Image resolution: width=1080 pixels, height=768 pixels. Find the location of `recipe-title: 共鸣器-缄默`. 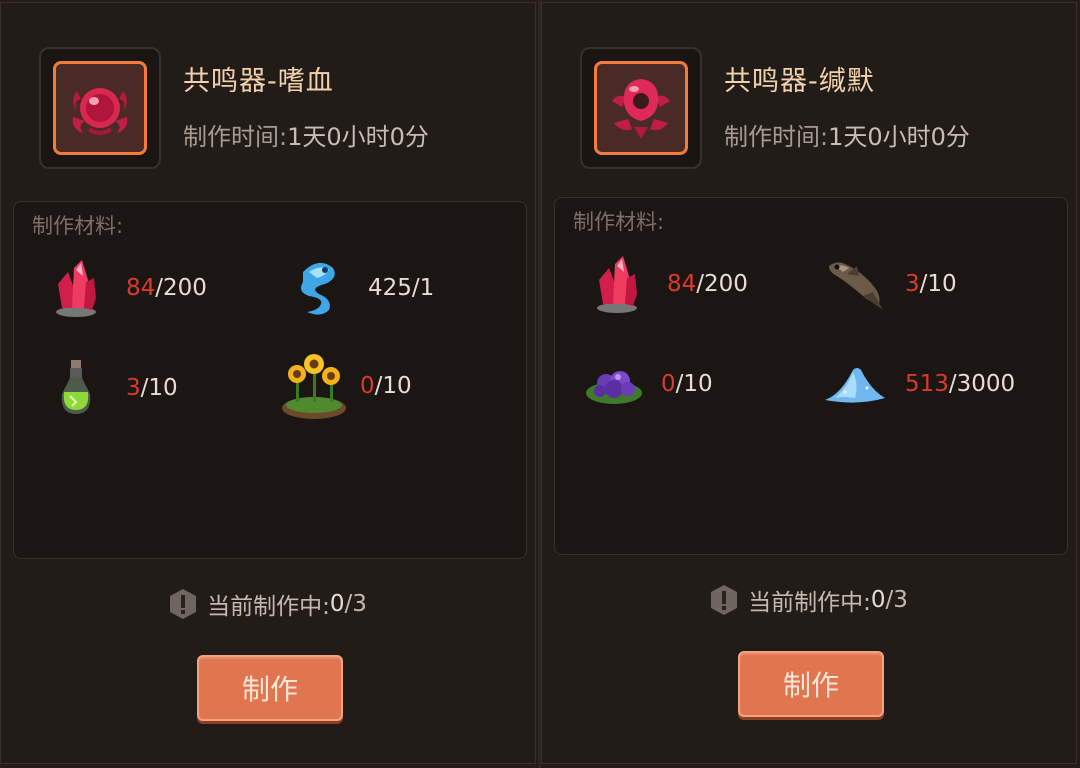

recipe-title: 共鸣器-缄默 is located at coordinates (799, 81).